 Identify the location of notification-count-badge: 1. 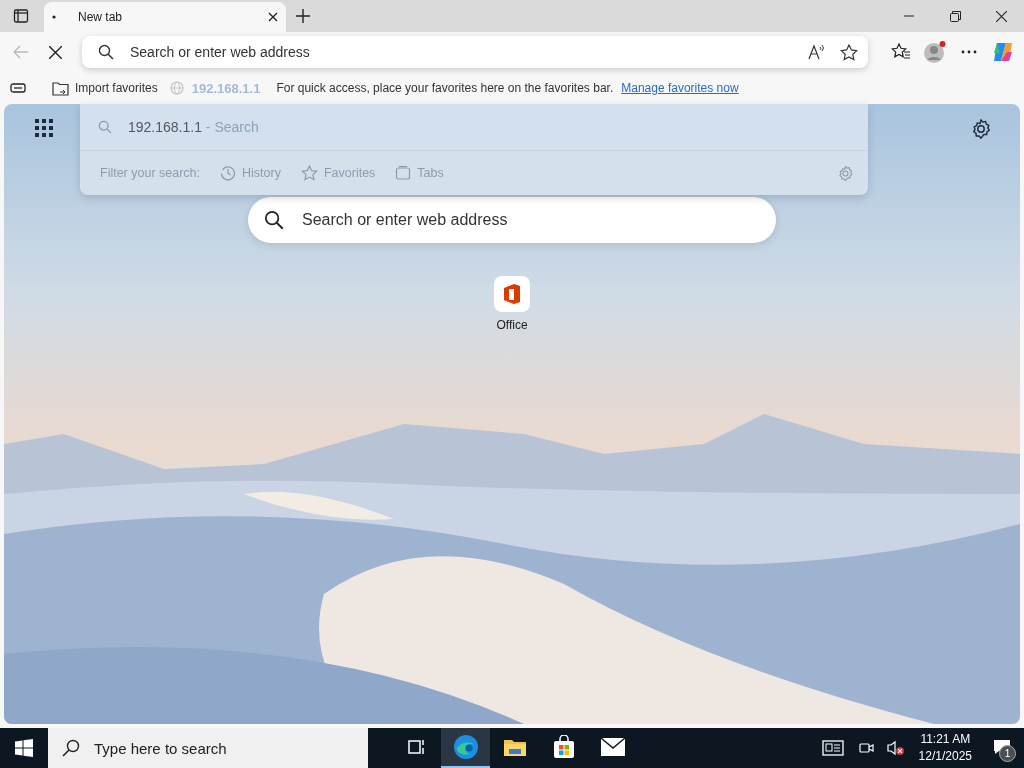
(1007, 753).